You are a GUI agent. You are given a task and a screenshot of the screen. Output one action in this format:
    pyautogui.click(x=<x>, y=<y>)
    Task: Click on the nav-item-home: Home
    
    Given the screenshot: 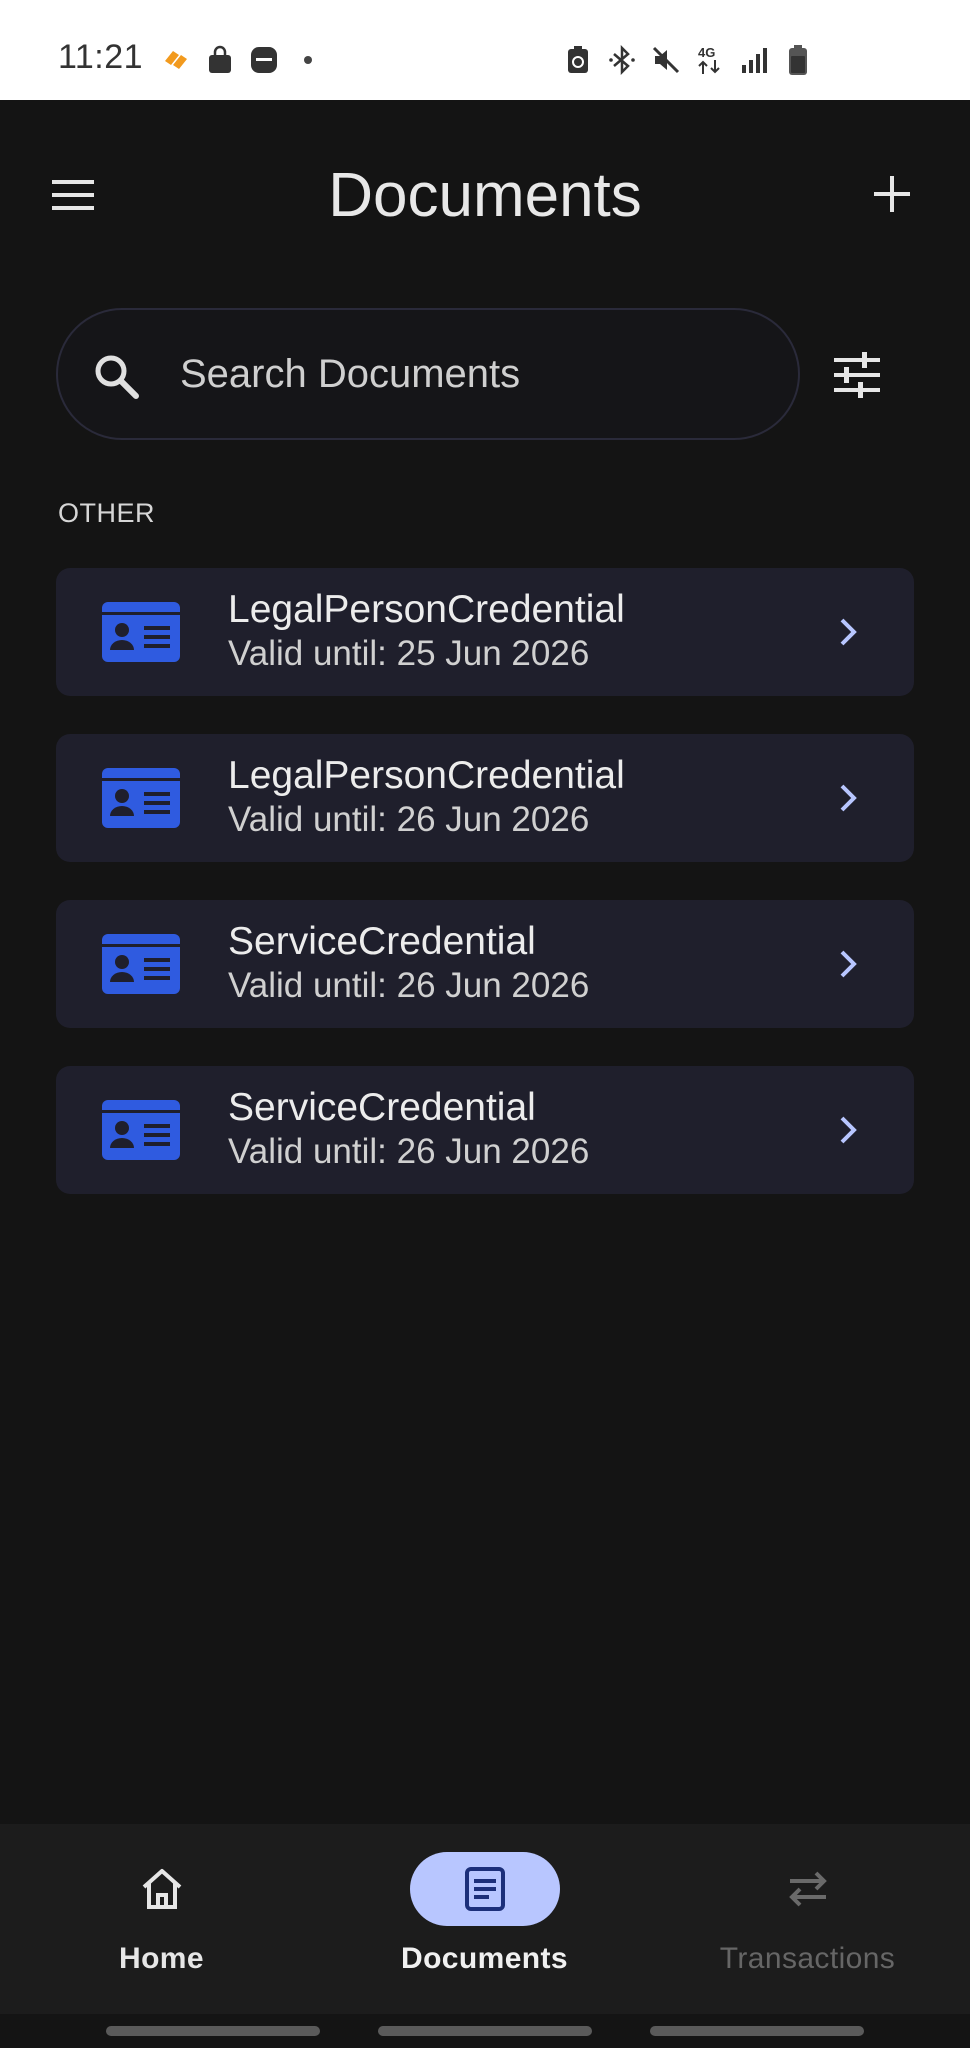 What is the action you would take?
    pyautogui.click(x=161, y=1919)
    